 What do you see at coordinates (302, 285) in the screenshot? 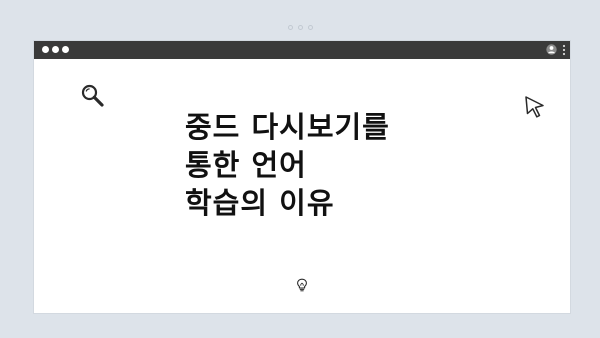
I see `lightbulb-icon` at bounding box center [302, 285].